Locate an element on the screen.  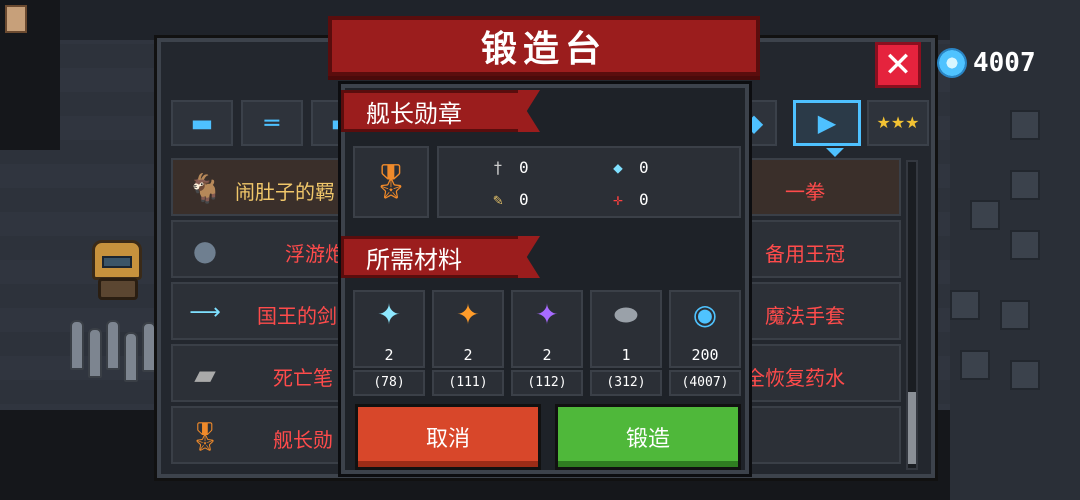
stars-icon: ★★★ is located at coordinates (898, 122).